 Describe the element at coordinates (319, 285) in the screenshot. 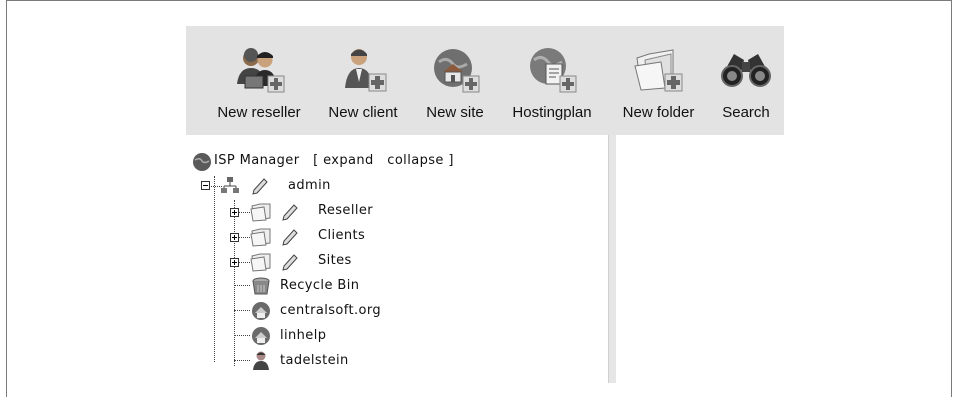

I see `tree-item-recycle-bin: Recycle Bin` at that location.